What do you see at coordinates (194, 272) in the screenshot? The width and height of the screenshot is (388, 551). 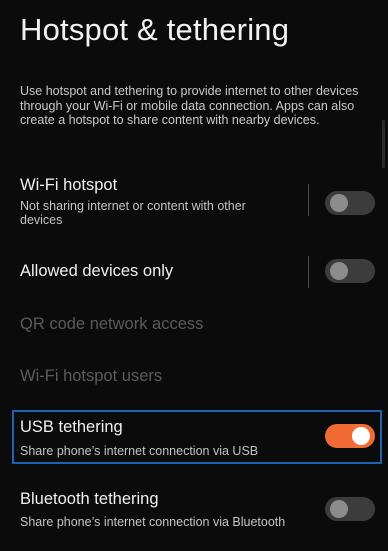 I see `allowed-devices-row: Allowed devices only` at bounding box center [194, 272].